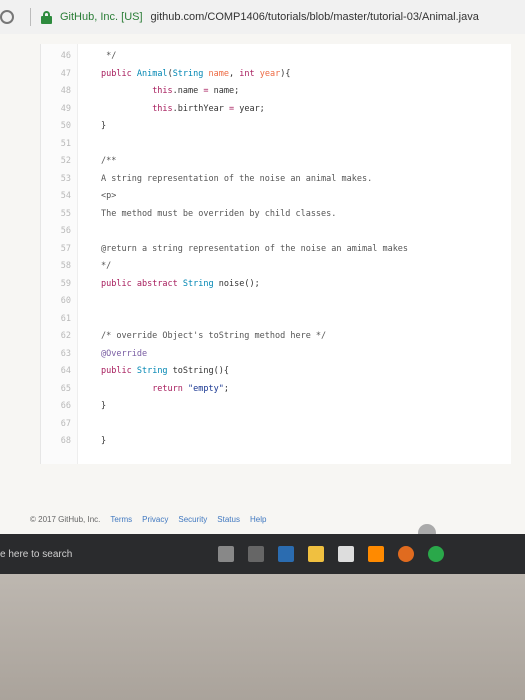 The width and height of the screenshot is (525, 700). What do you see at coordinates (276, 266) in the screenshot?
I see `code-line: 58 */` at bounding box center [276, 266].